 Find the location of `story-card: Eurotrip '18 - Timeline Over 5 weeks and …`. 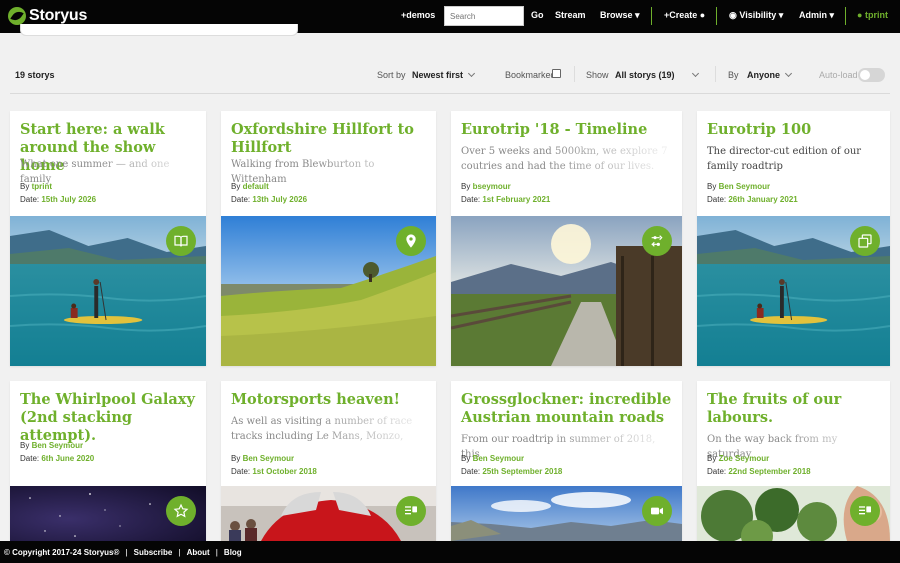

story-card: Eurotrip '18 - Timeline Over 5 weeks and … is located at coordinates (566, 238).